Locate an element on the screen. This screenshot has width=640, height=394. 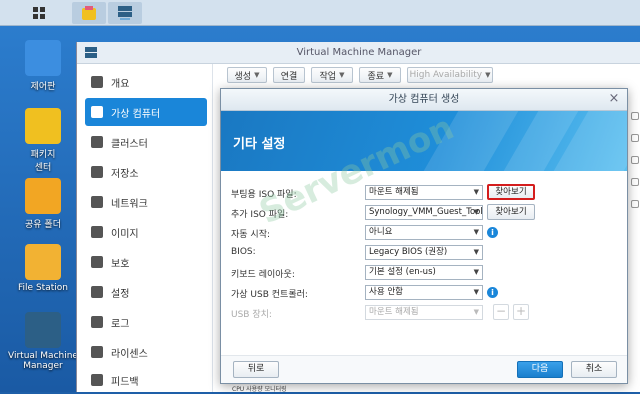
back-button: 뒤로 is located at coordinates (256, 369).